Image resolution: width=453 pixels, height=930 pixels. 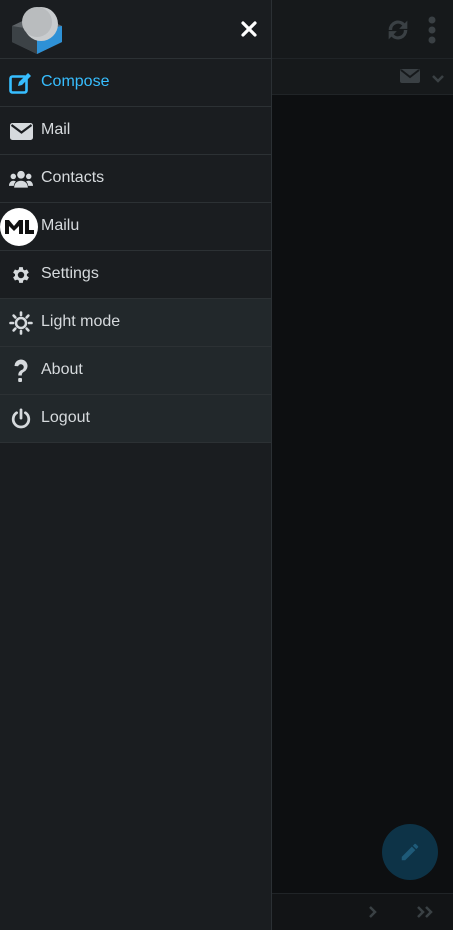 What do you see at coordinates (21, 179) in the screenshot?
I see `users-icon` at bounding box center [21, 179].